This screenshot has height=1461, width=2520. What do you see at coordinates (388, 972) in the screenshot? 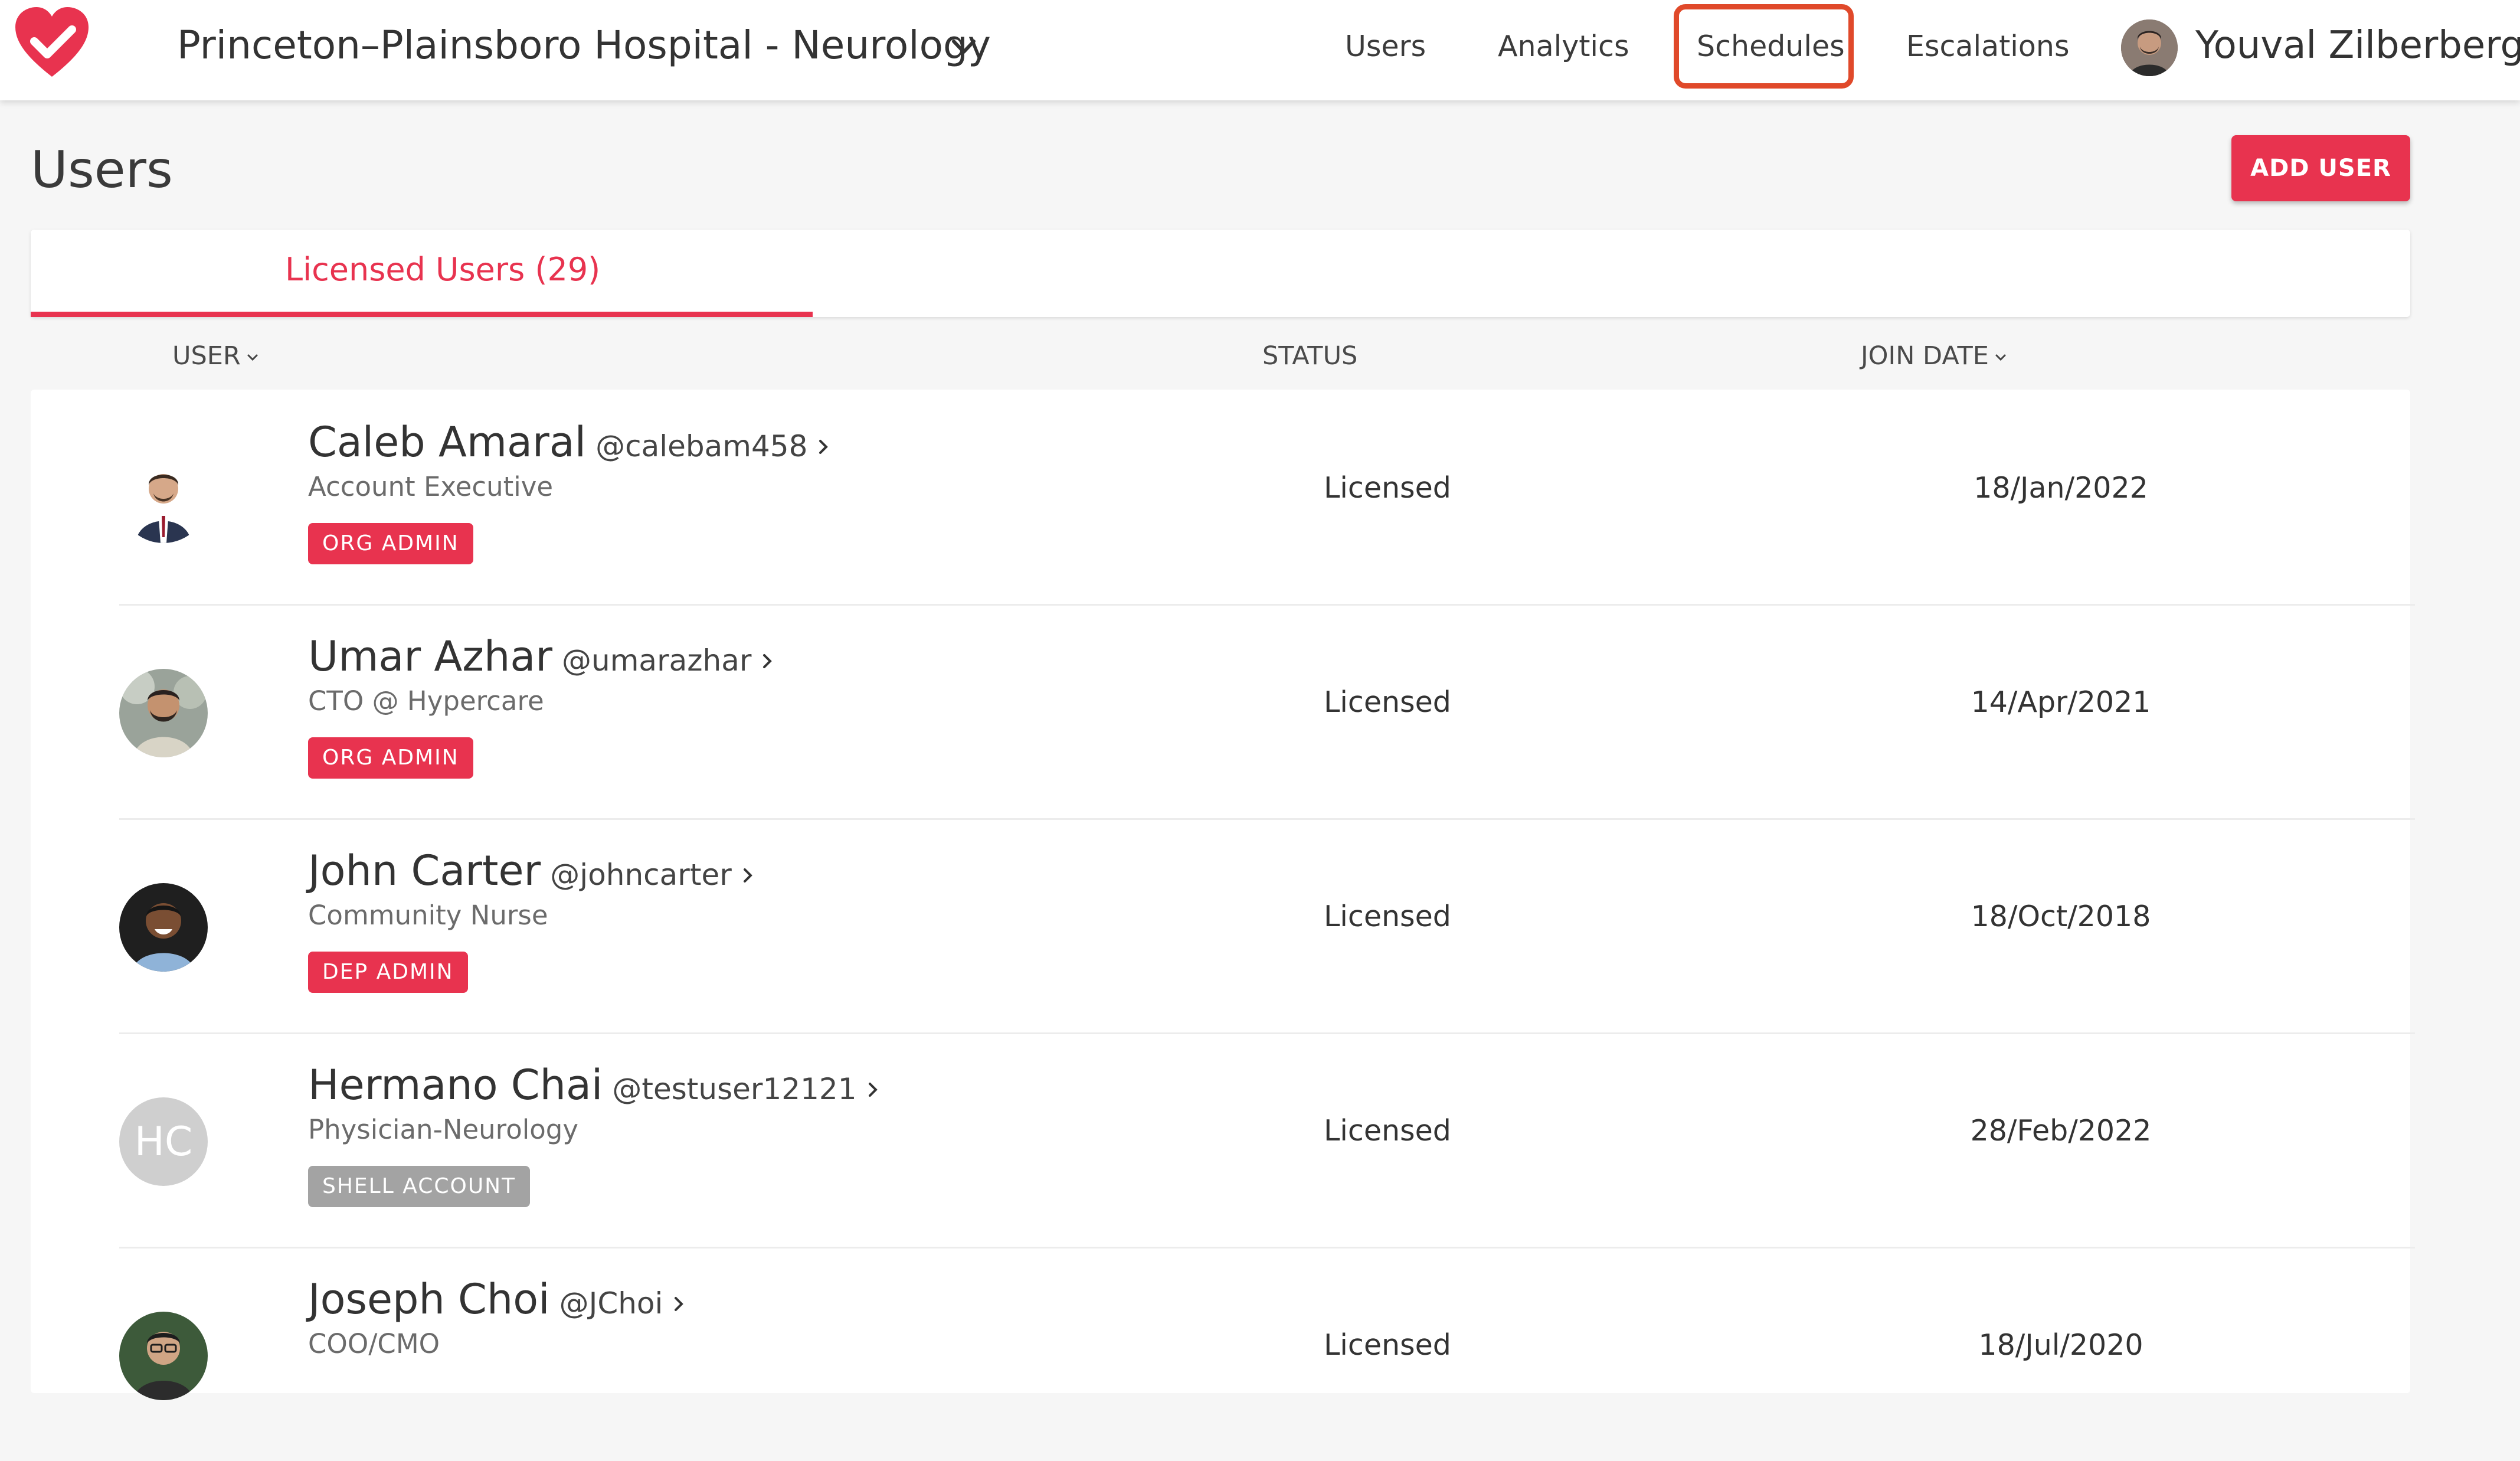
I see `role-badge: DEP ADMIN` at bounding box center [388, 972].